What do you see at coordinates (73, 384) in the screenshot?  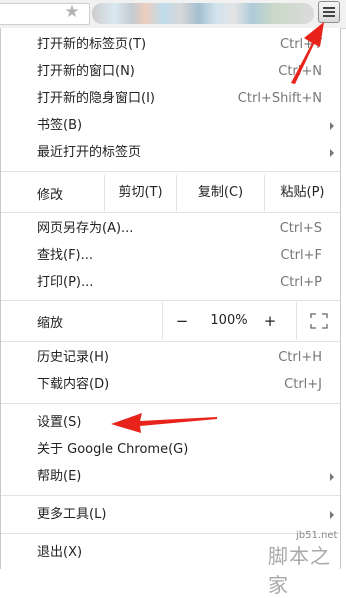 I see `menu-item-label: 下载内容(D)` at bounding box center [73, 384].